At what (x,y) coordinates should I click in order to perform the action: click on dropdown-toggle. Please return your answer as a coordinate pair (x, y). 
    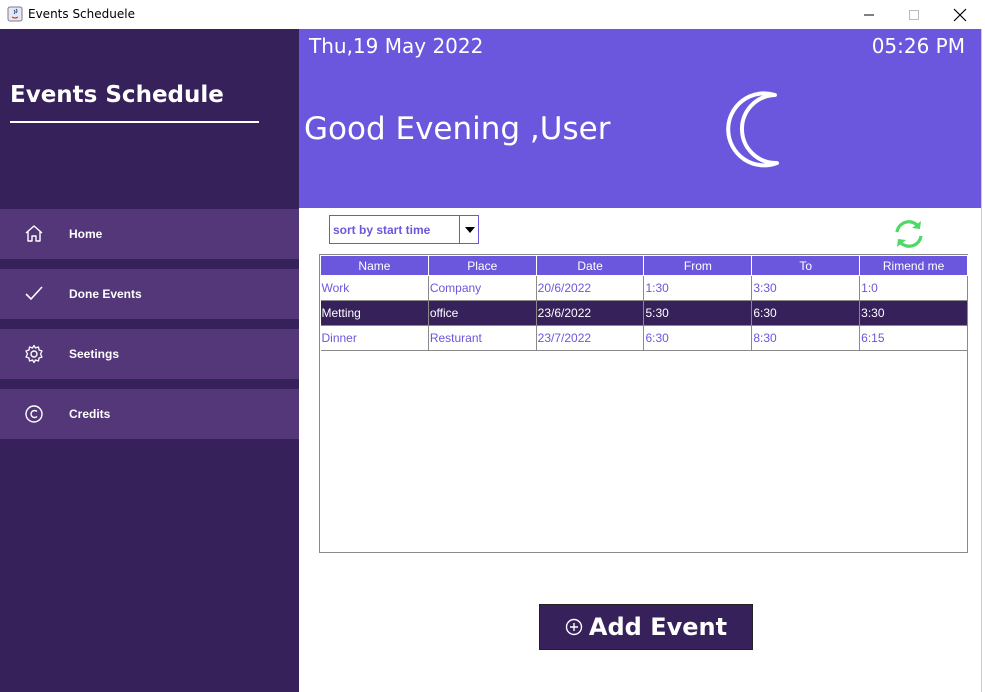
    Looking at the image, I should click on (469, 229).